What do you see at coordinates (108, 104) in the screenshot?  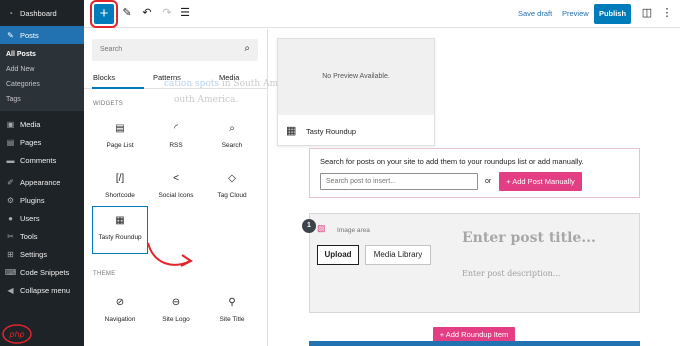 I see `widgets-section-label: WIDGETS` at bounding box center [108, 104].